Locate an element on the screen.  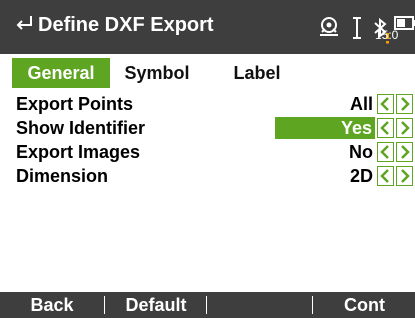
status-icons is located at coordinates (363, 30).